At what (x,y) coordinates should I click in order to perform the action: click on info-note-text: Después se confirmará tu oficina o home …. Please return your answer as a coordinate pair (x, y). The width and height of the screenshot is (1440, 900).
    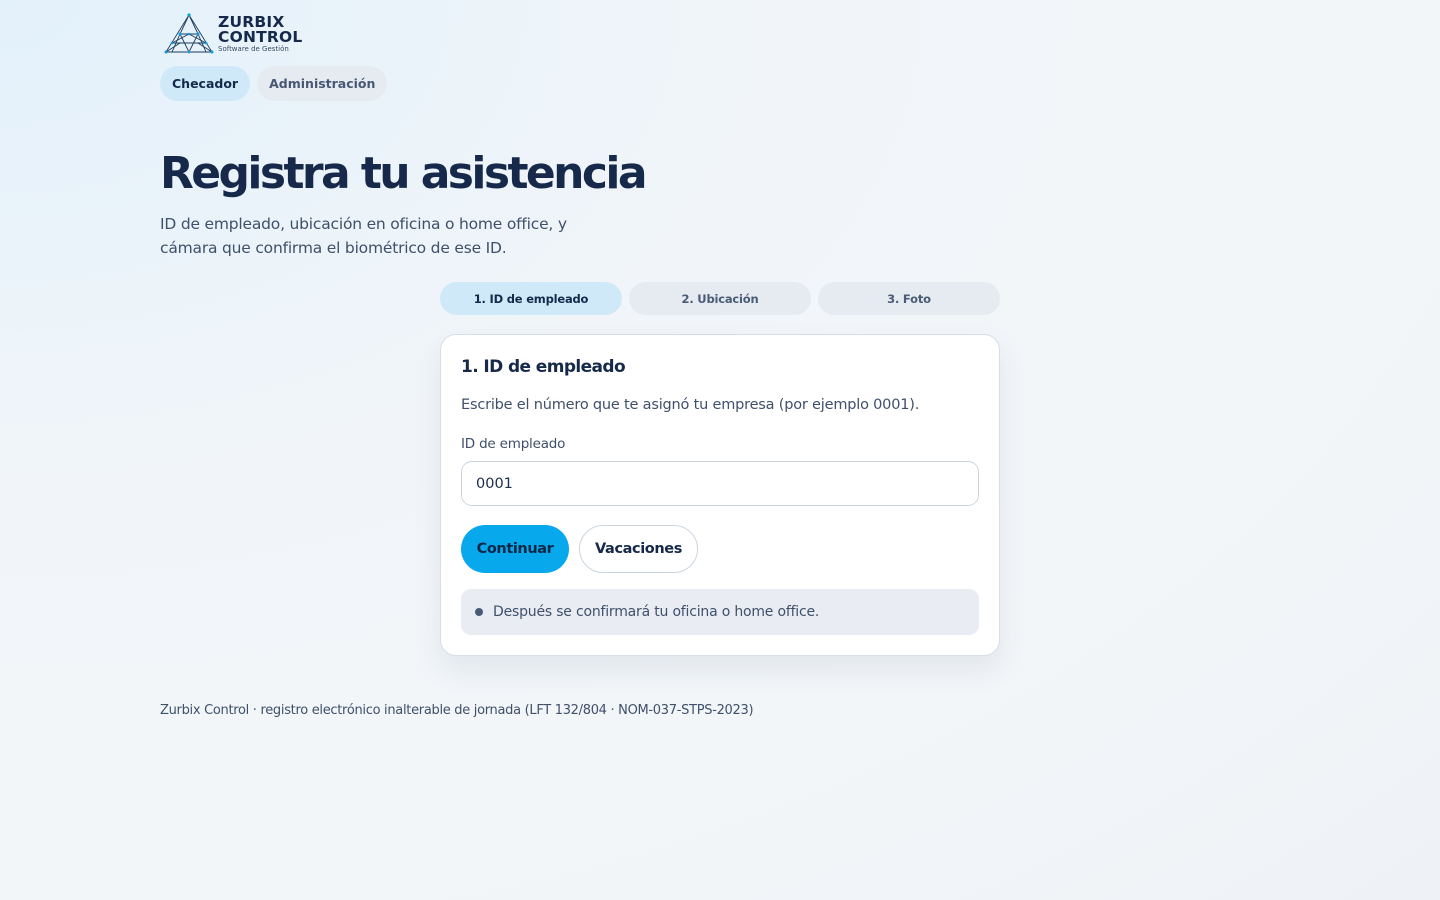
    Looking at the image, I should click on (656, 612).